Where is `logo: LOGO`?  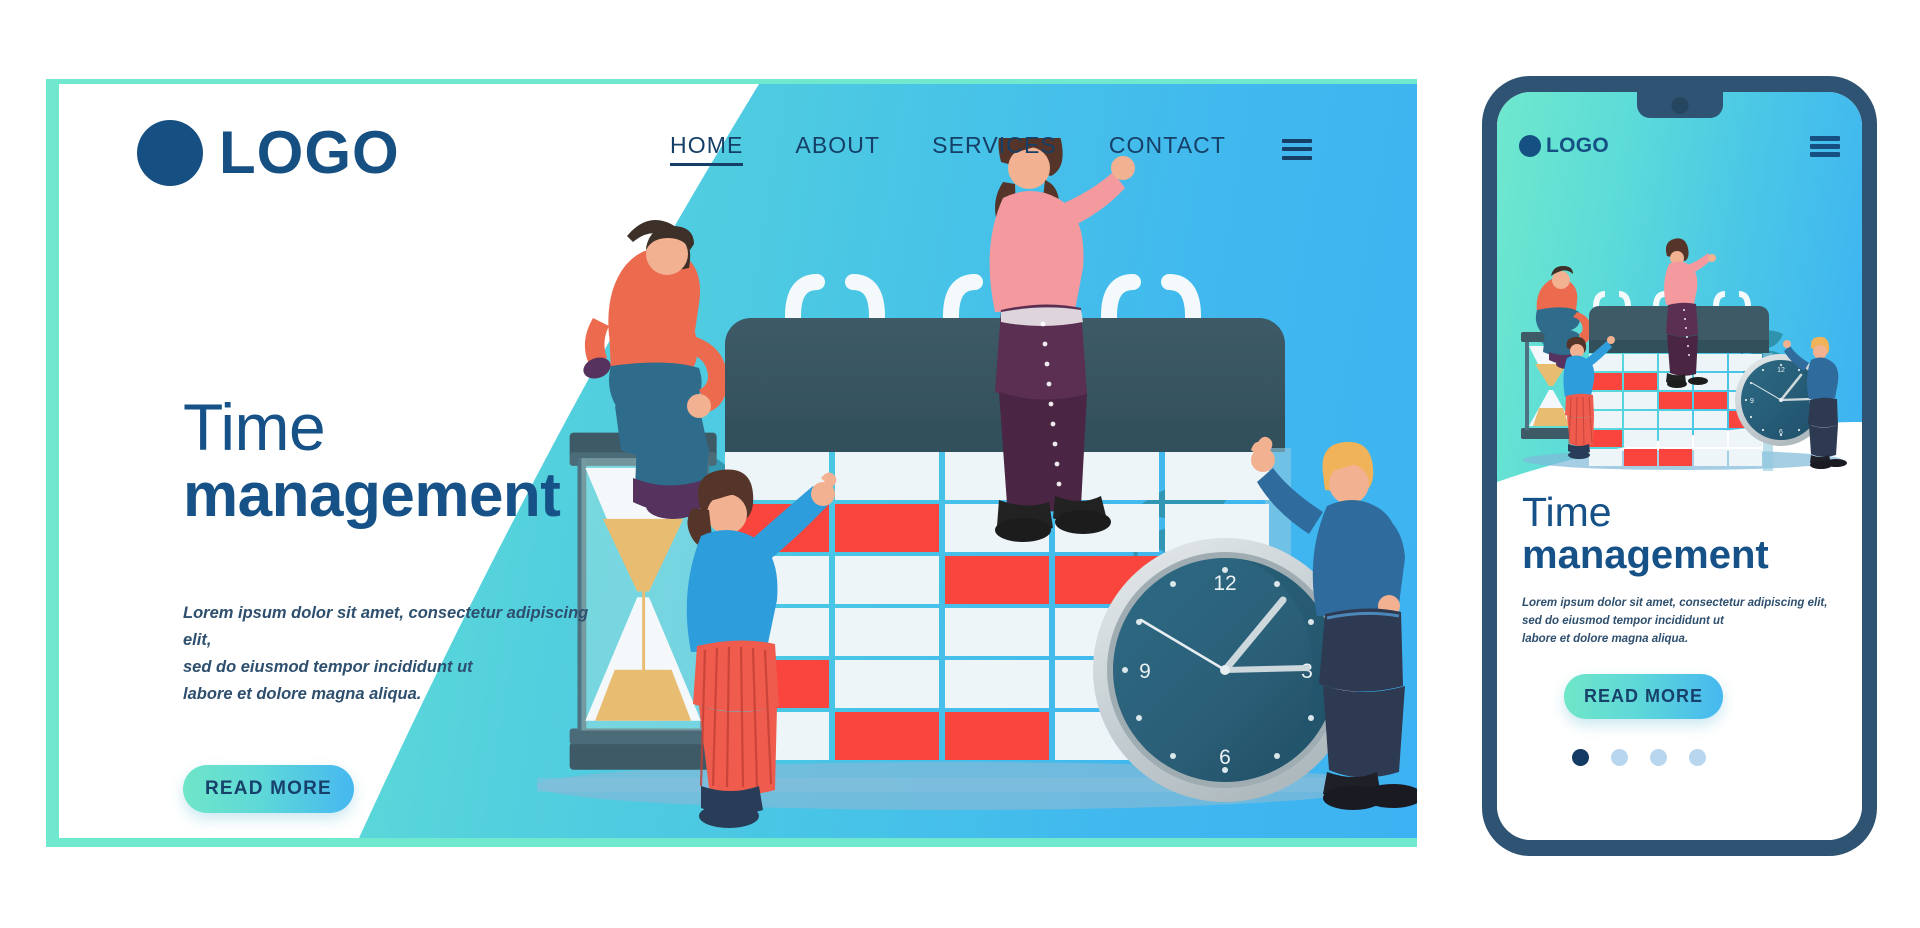
logo: LOGO is located at coordinates (268, 153).